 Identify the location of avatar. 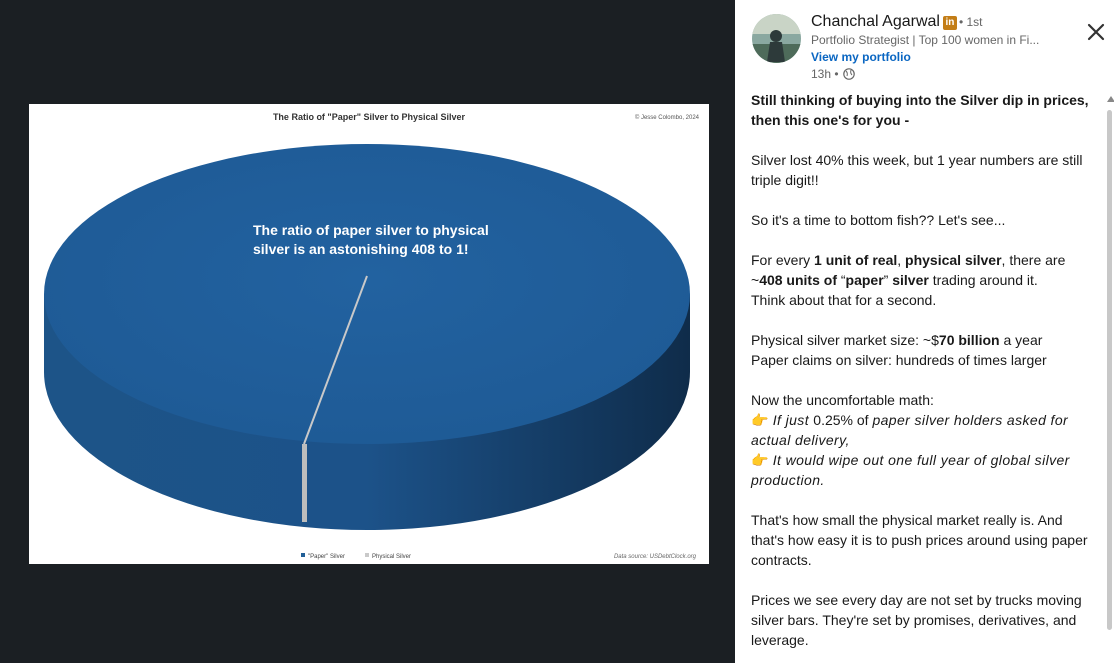
(776, 38).